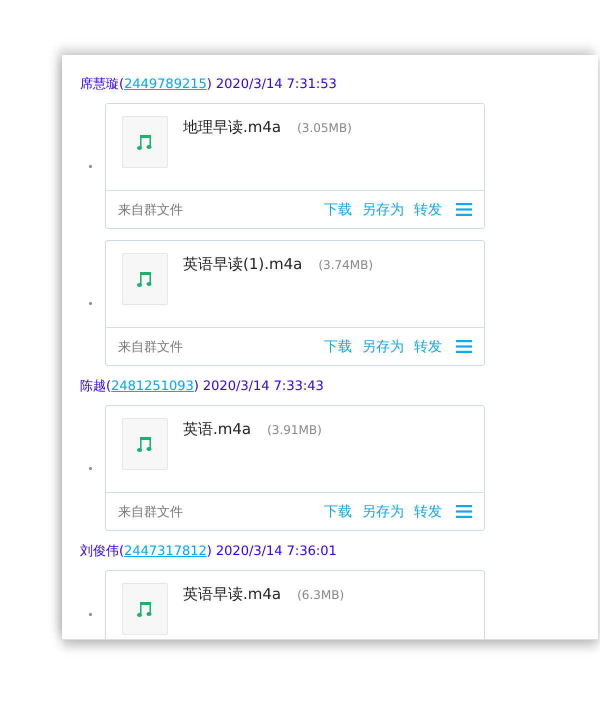 Image resolution: width=600 pixels, height=704 pixels. I want to click on file-size: (6.3MB), so click(320, 595).